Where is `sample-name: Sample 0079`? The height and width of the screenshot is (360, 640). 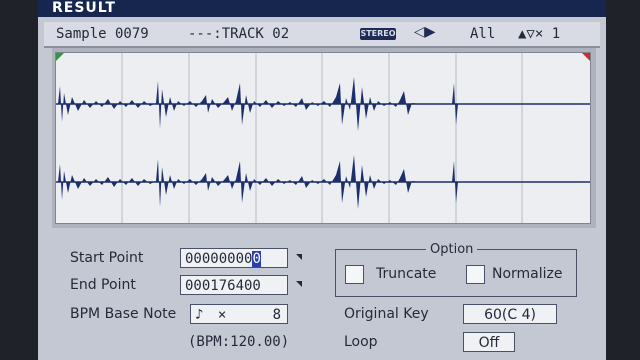 sample-name: Sample 0079 is located at coordinates (102, 34).